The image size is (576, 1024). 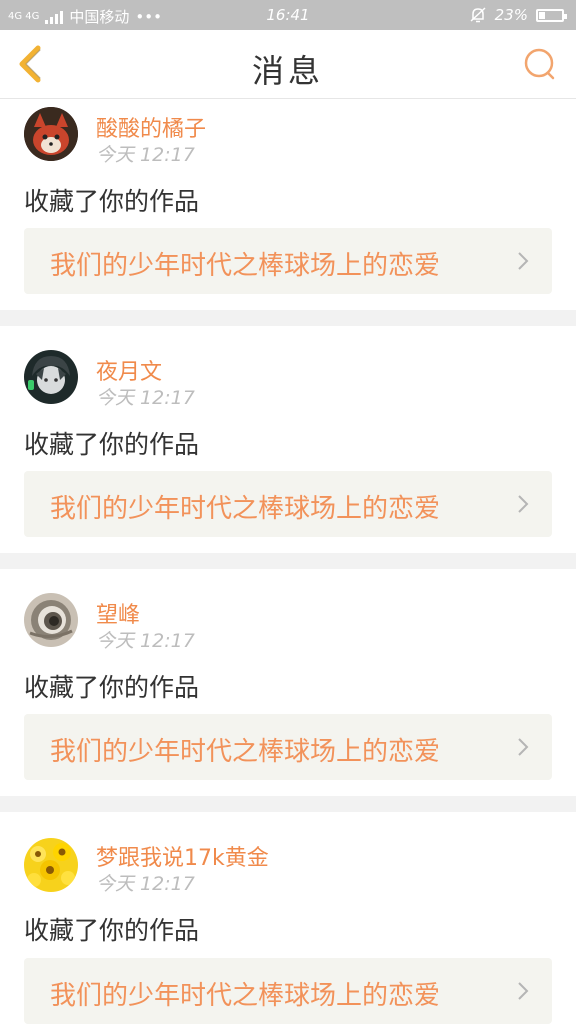 I want to click on battery-icon, so click(x=551, y=15).